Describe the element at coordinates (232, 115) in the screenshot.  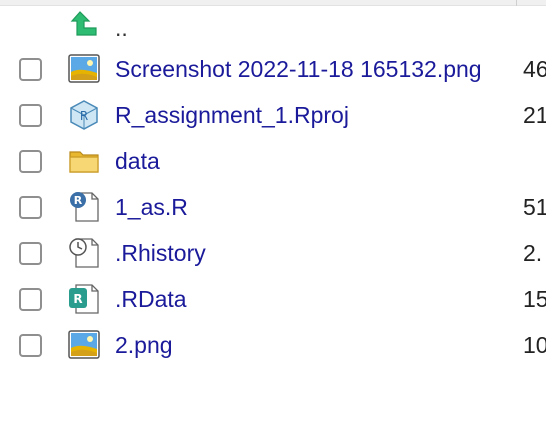
I see `file-name-link: R_assignment_1.Rproj` at that location.